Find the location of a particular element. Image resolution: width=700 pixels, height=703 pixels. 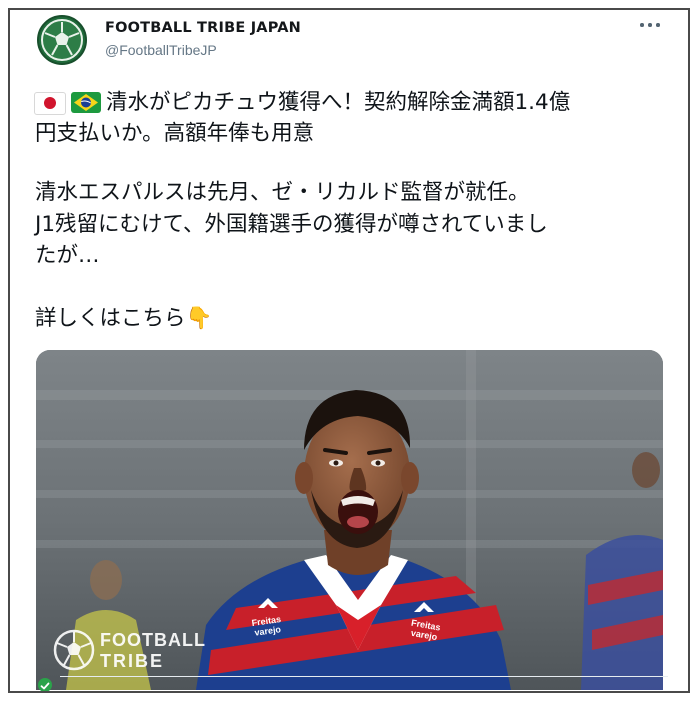

read-more-text: 詳しくはこちら is located at coordinates (110, 318).